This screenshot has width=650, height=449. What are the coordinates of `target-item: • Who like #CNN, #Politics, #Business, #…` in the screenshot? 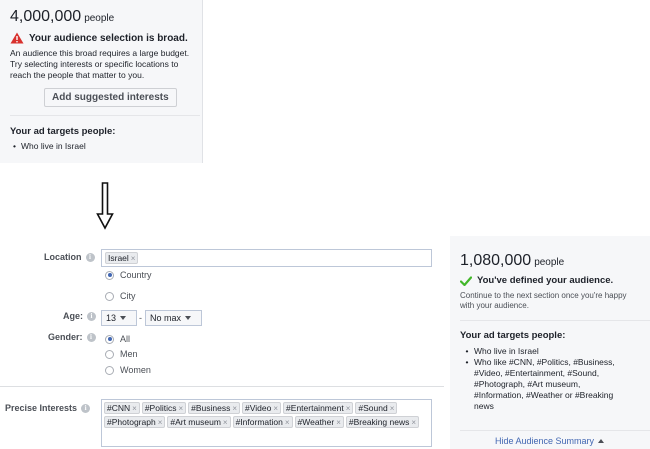 It's located at (552, 384).